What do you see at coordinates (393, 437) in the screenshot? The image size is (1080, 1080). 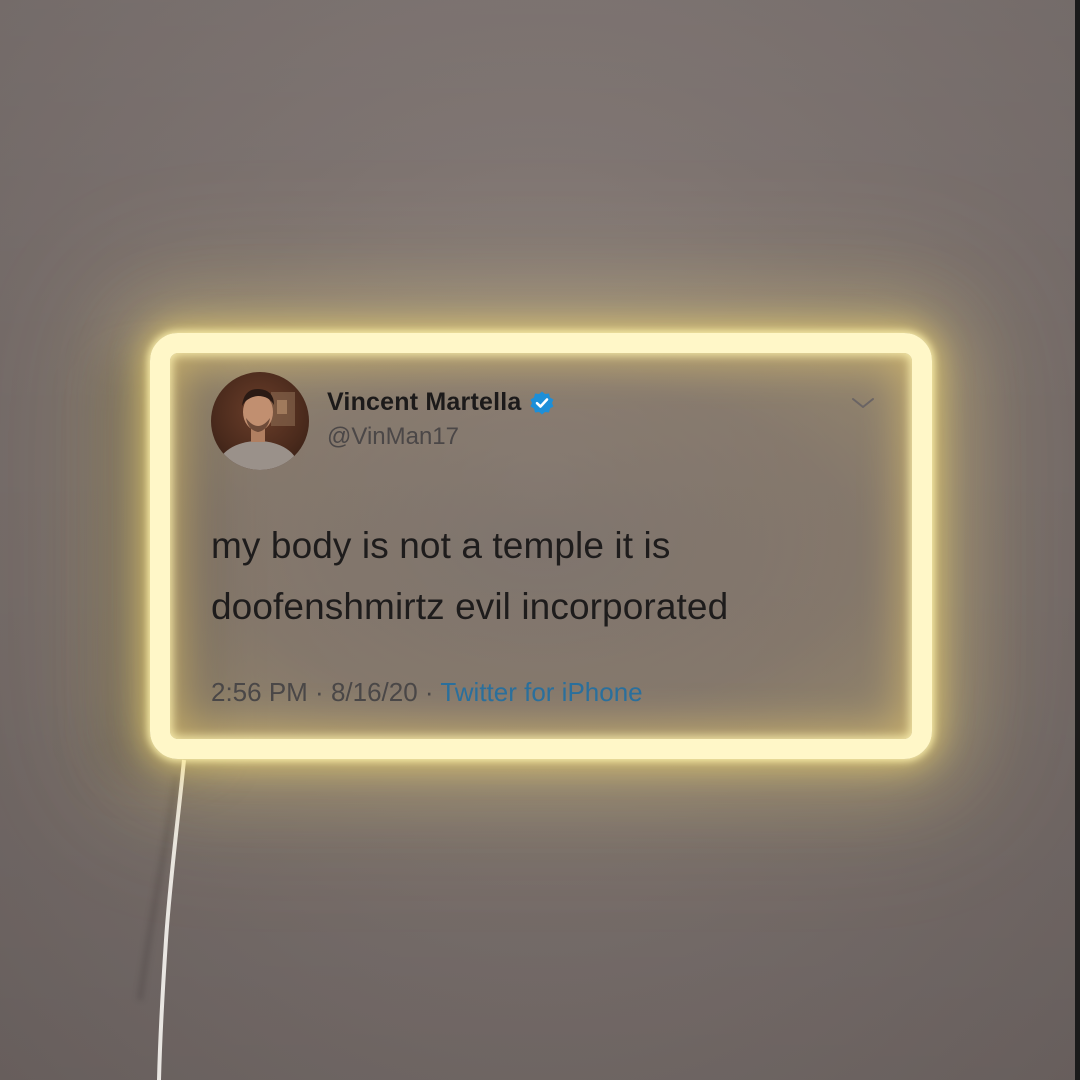 I see `user-handle: @VinMan17` at bounding box center [393, 437].